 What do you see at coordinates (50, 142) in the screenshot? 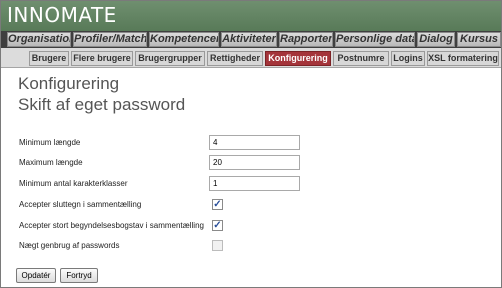
I see `min-length-label: Minimum længde` at bounding box center [50, 142].